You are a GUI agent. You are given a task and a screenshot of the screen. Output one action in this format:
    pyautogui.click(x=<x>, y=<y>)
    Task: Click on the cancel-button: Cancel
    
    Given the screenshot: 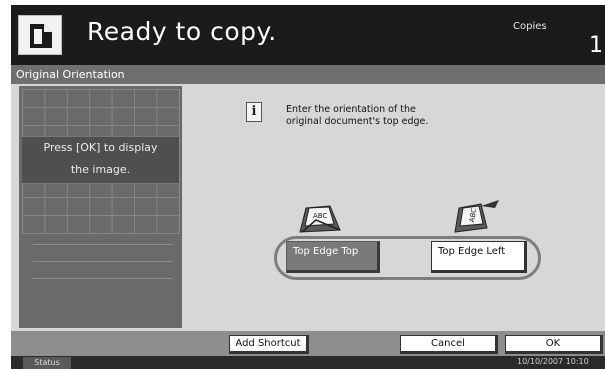 What is the action you would take?
    pyautogui.click(x=449, y=344)
    